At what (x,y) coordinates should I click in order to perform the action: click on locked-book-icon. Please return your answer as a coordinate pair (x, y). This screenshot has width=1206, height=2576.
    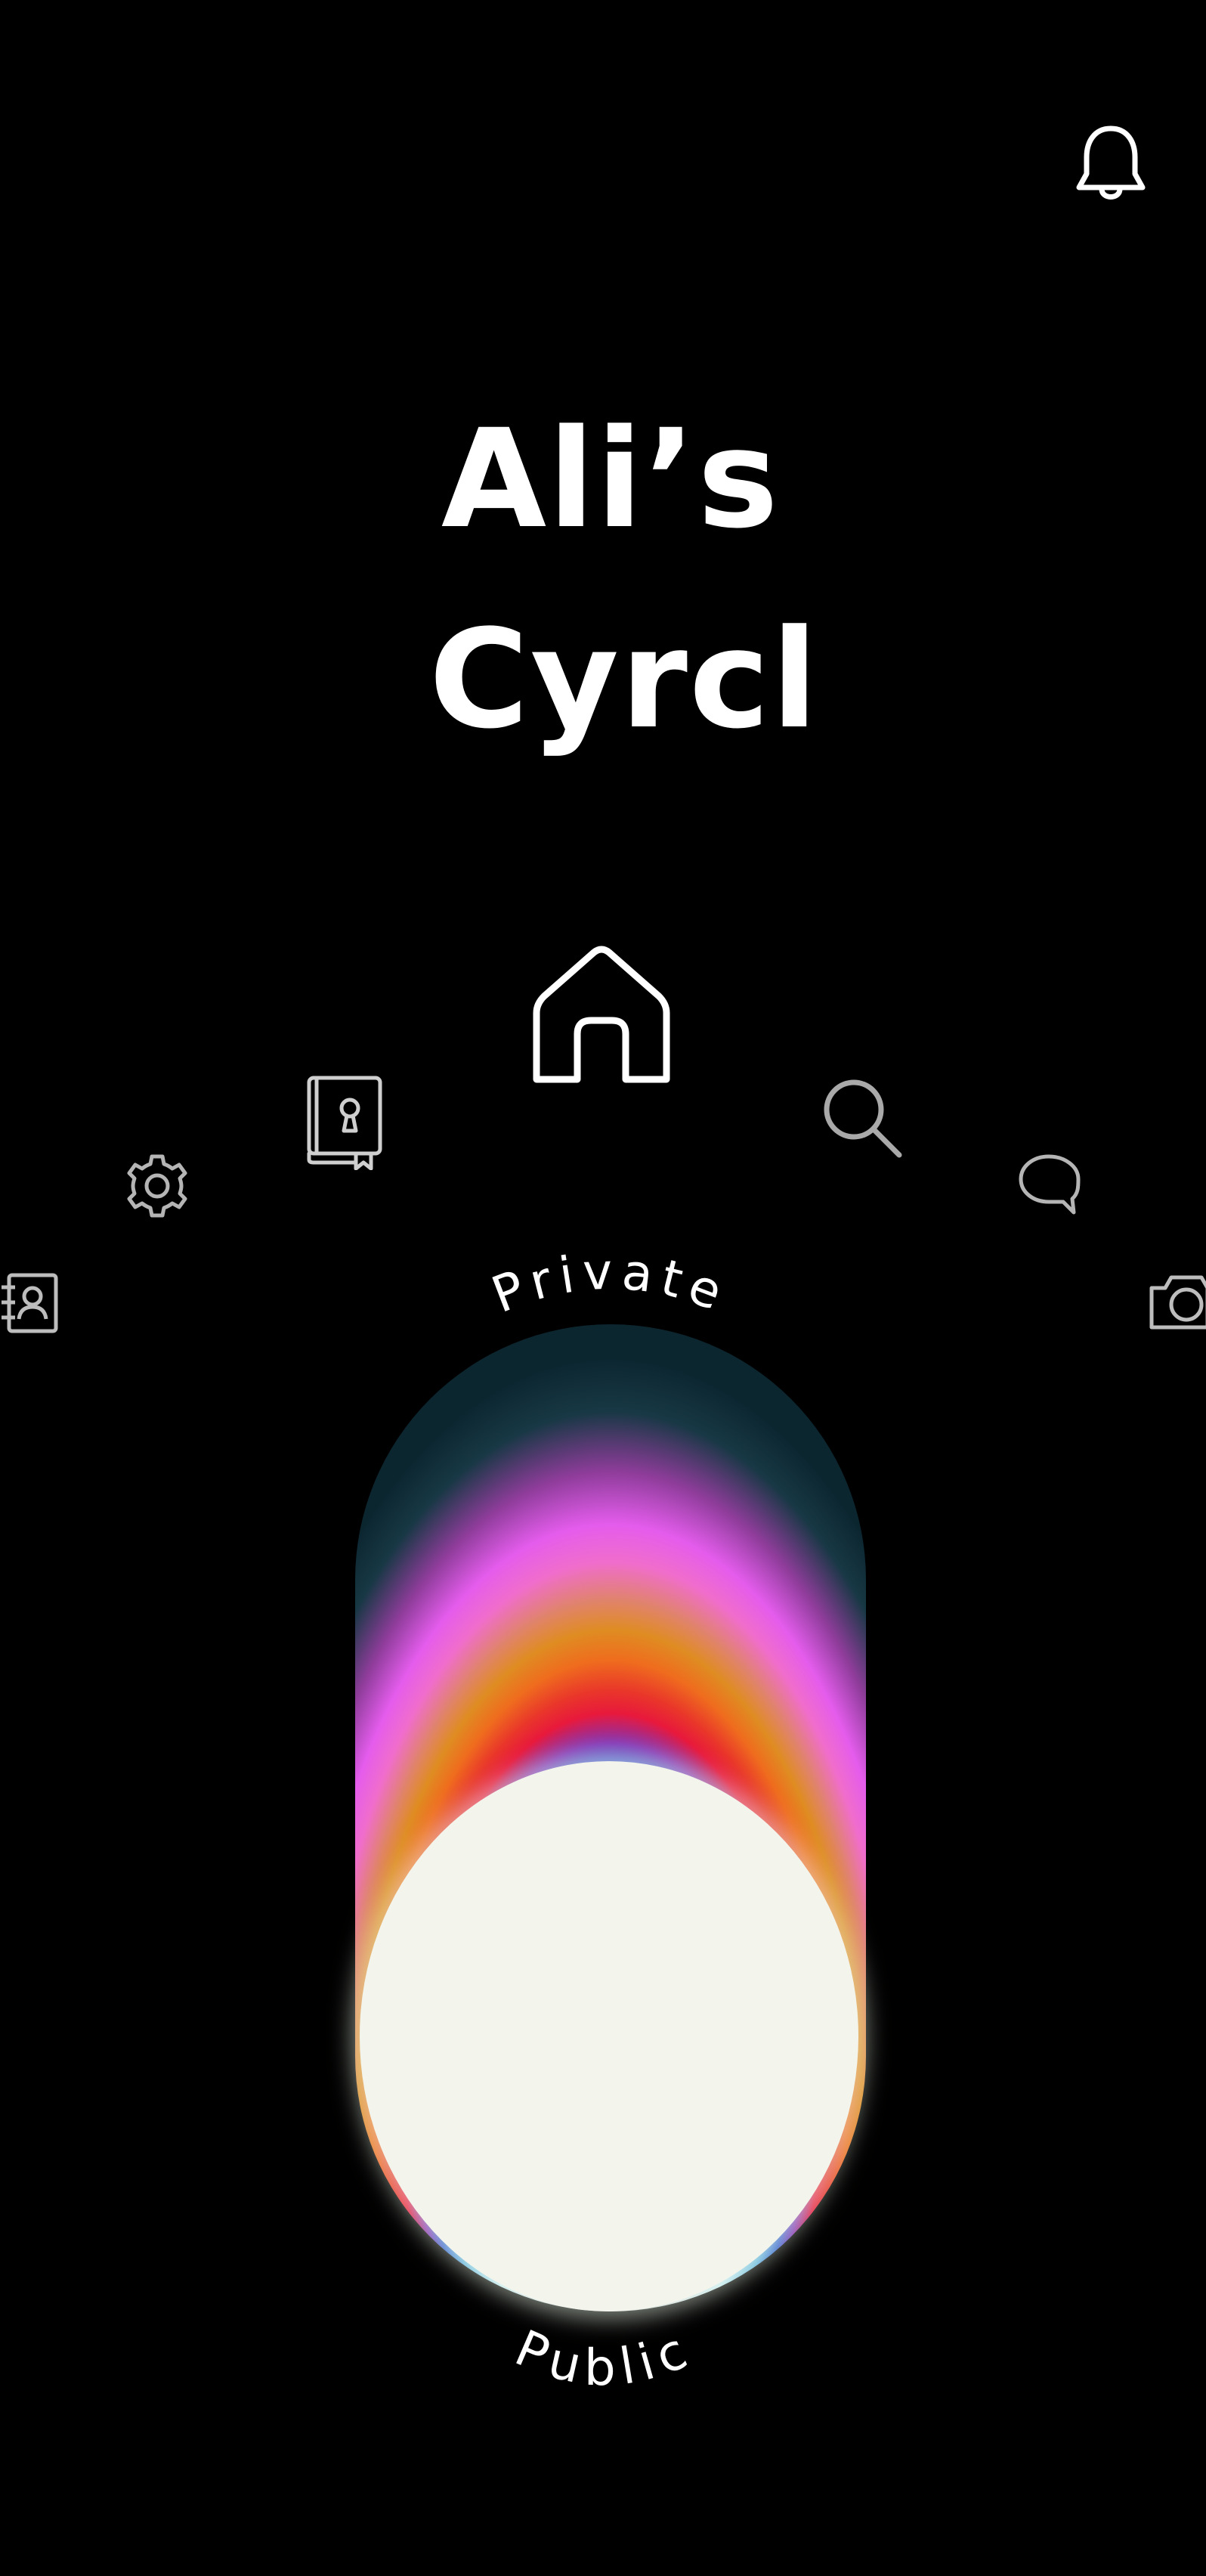
    Looking at the image, I should click on (346, 1121).